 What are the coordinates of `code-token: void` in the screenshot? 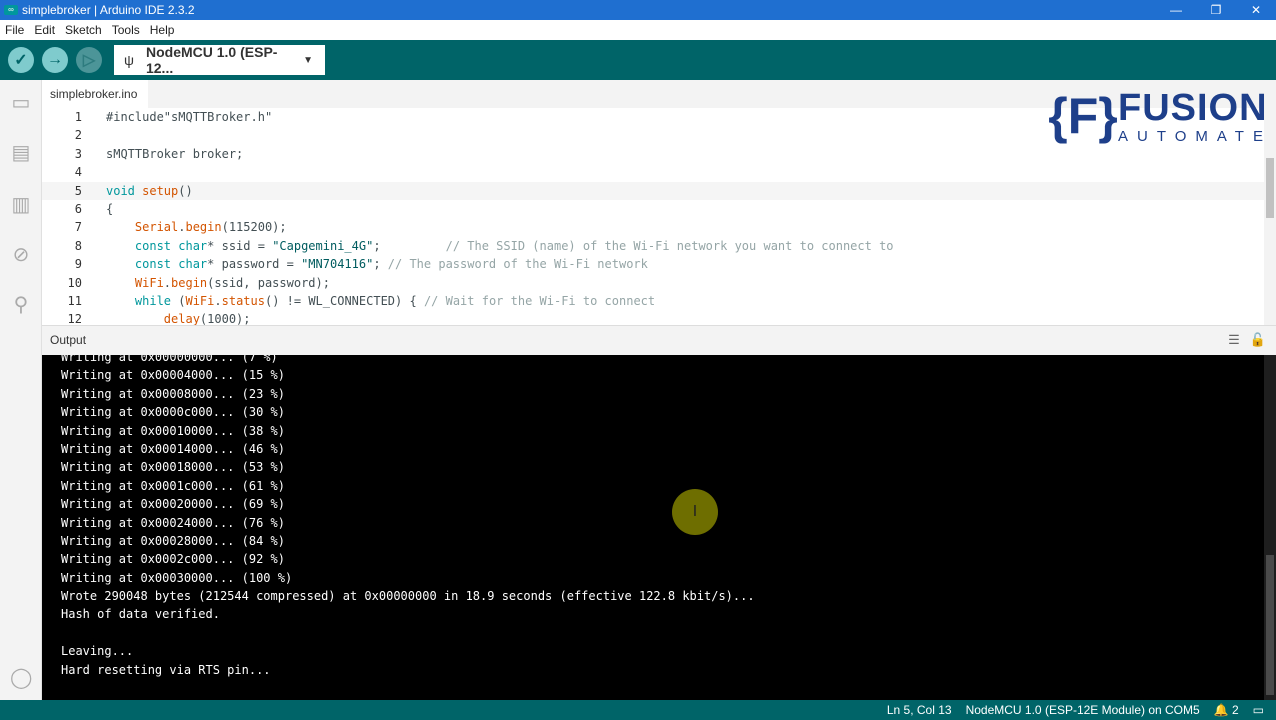 It's located at (124, 190).